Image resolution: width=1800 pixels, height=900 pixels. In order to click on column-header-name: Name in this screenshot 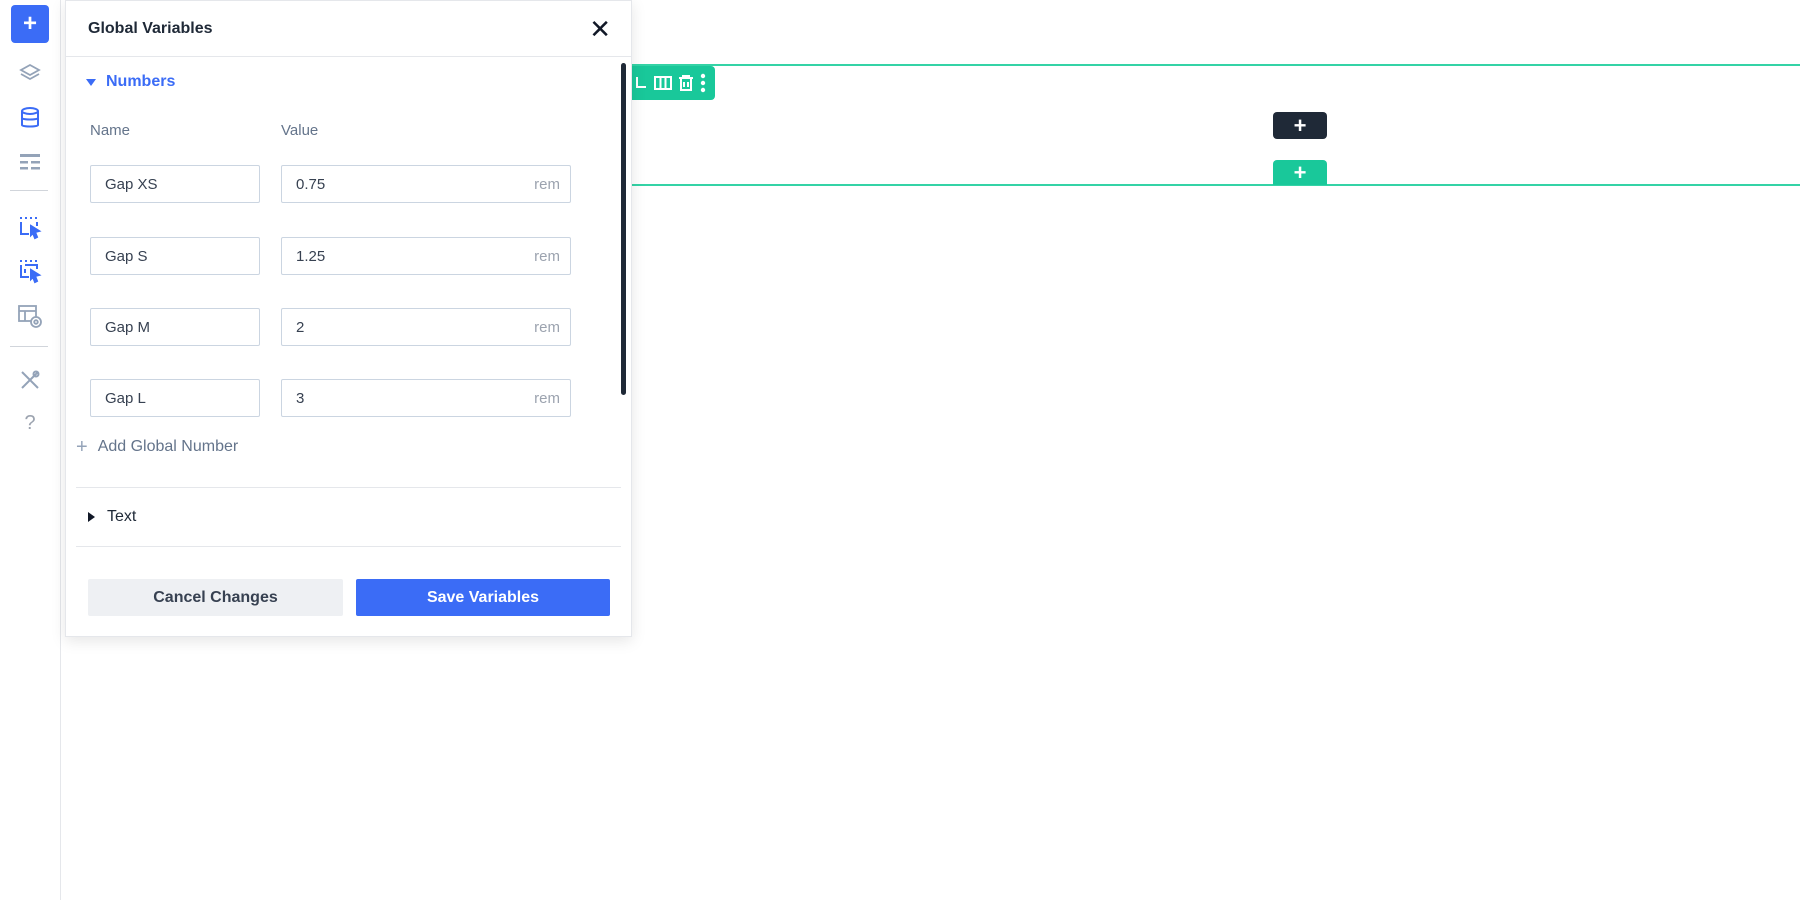, I will do `click(110, 130)`.